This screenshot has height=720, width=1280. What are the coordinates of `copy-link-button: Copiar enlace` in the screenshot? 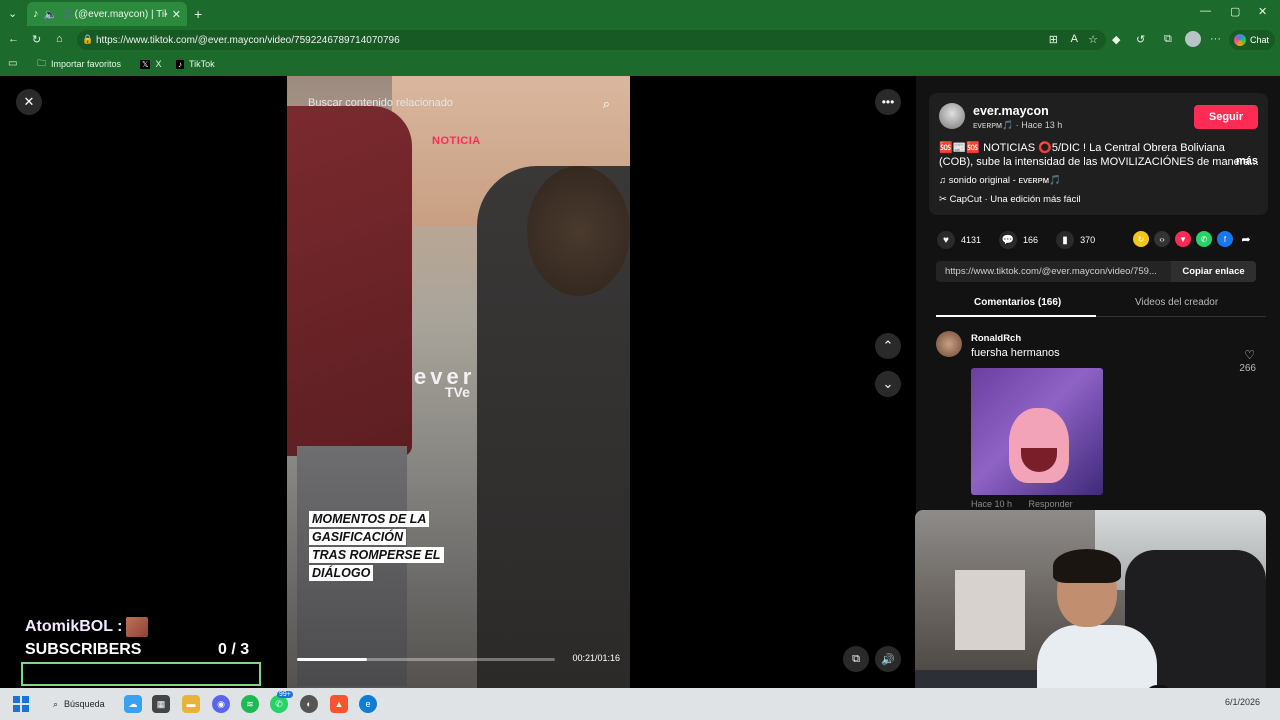 It's located at (1213, 271).